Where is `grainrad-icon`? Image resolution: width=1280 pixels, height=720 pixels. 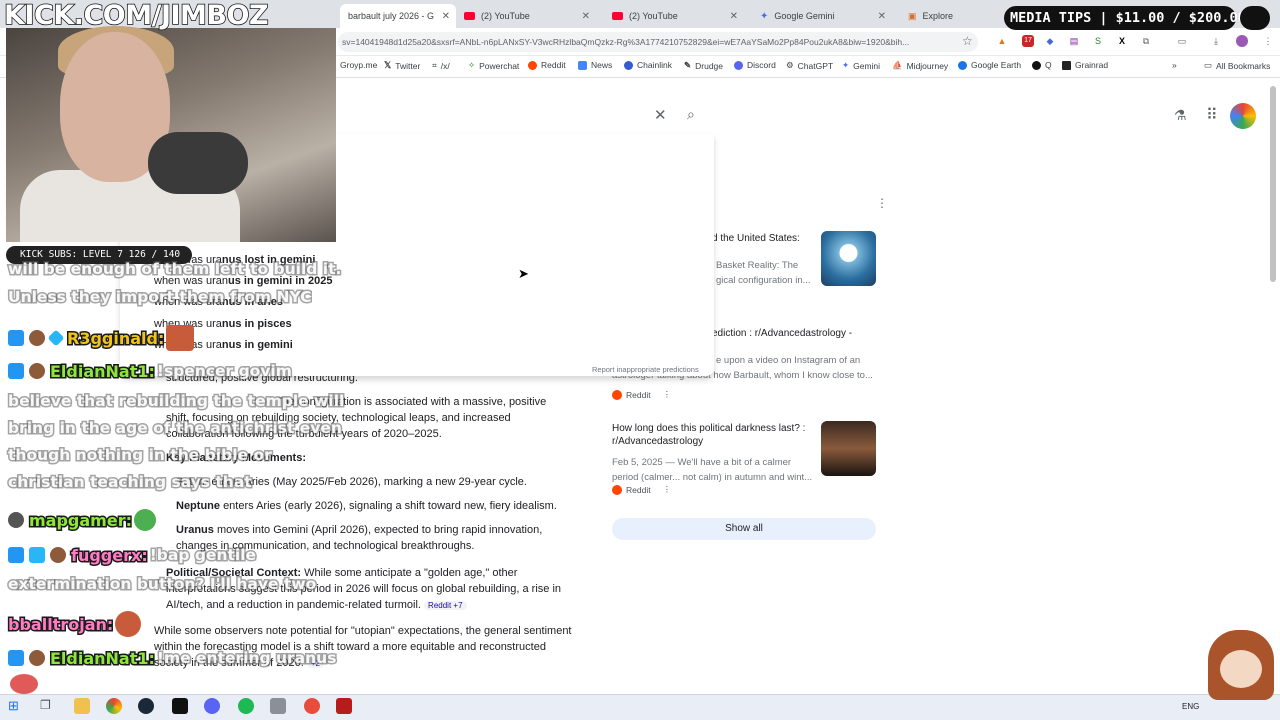
grainrad-icon is located at coordinates (1066, 65).